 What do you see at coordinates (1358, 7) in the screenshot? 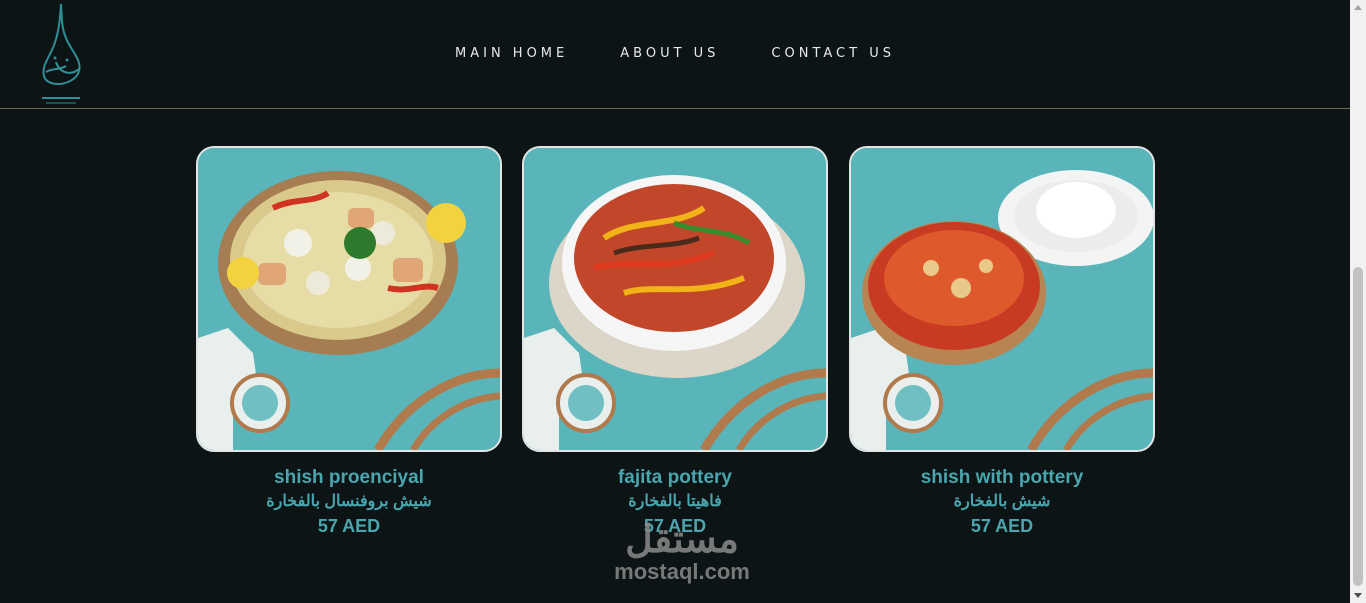
I see `scroll-up-arrow-icon` at bounding box center [1358, 7].